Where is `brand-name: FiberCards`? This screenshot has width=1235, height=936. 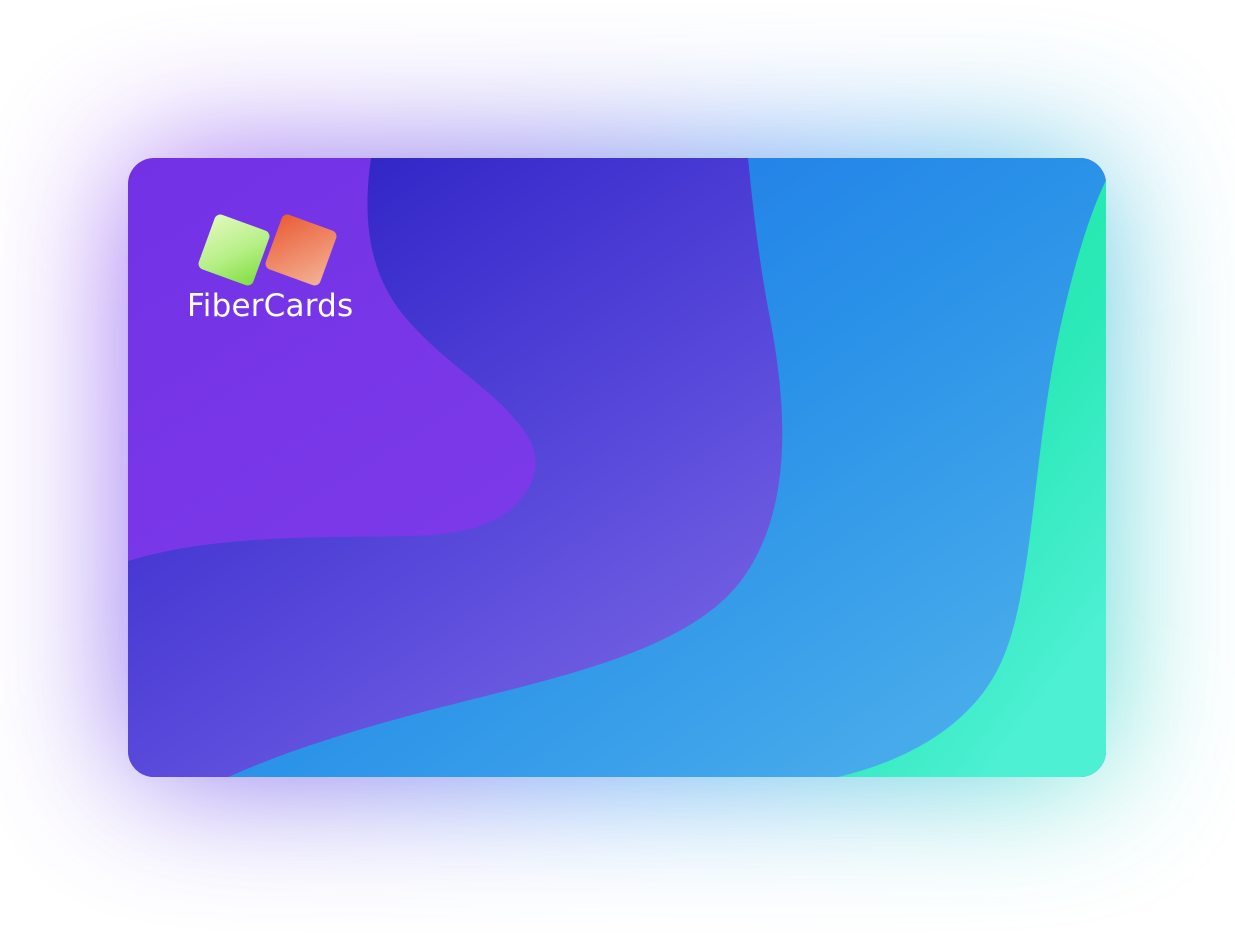 brand-name: FiberCards is located at coordinates (270, 306).